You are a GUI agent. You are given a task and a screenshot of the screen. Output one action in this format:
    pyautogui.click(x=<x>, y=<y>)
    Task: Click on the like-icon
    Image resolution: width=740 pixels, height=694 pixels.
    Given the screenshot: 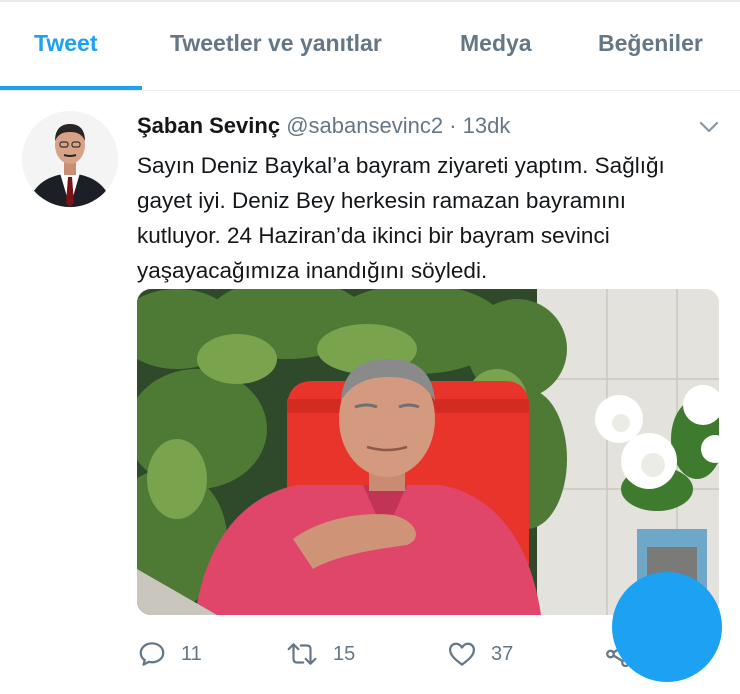 What is the action you would take?
    pyautogui.click(x=462, y=654)
    